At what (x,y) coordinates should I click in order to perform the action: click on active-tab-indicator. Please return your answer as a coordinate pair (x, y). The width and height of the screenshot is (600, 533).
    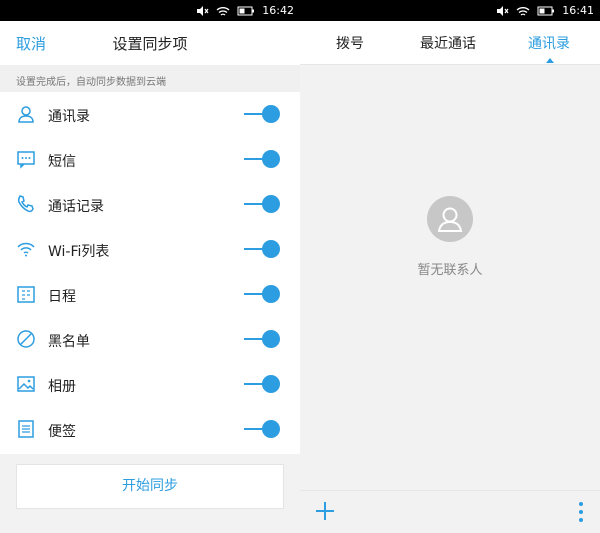
    Looking at the image, I should click on (550, 60).